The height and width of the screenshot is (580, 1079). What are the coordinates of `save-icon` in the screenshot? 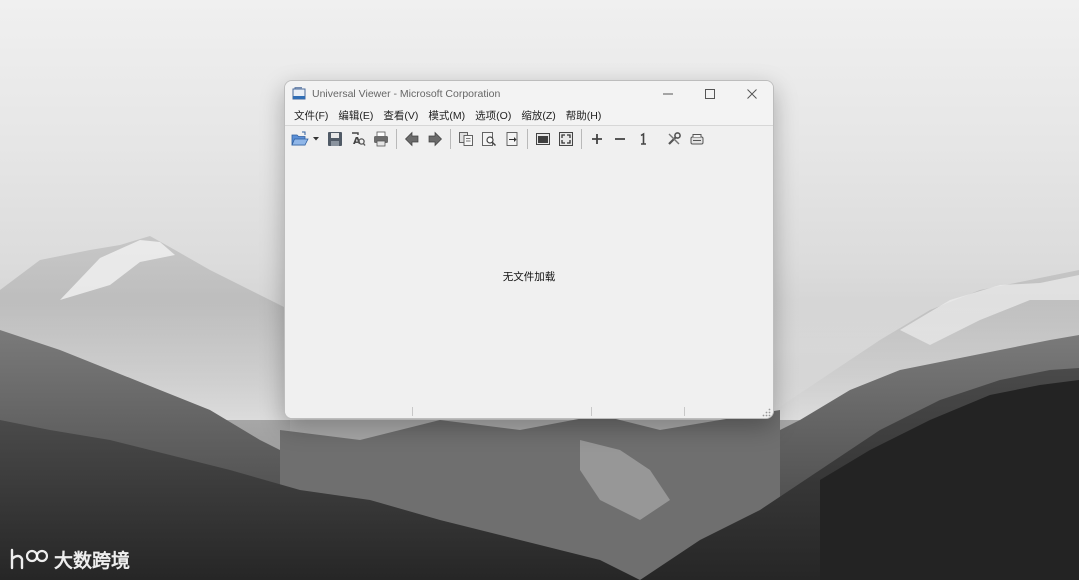 It's located at (335, 138).